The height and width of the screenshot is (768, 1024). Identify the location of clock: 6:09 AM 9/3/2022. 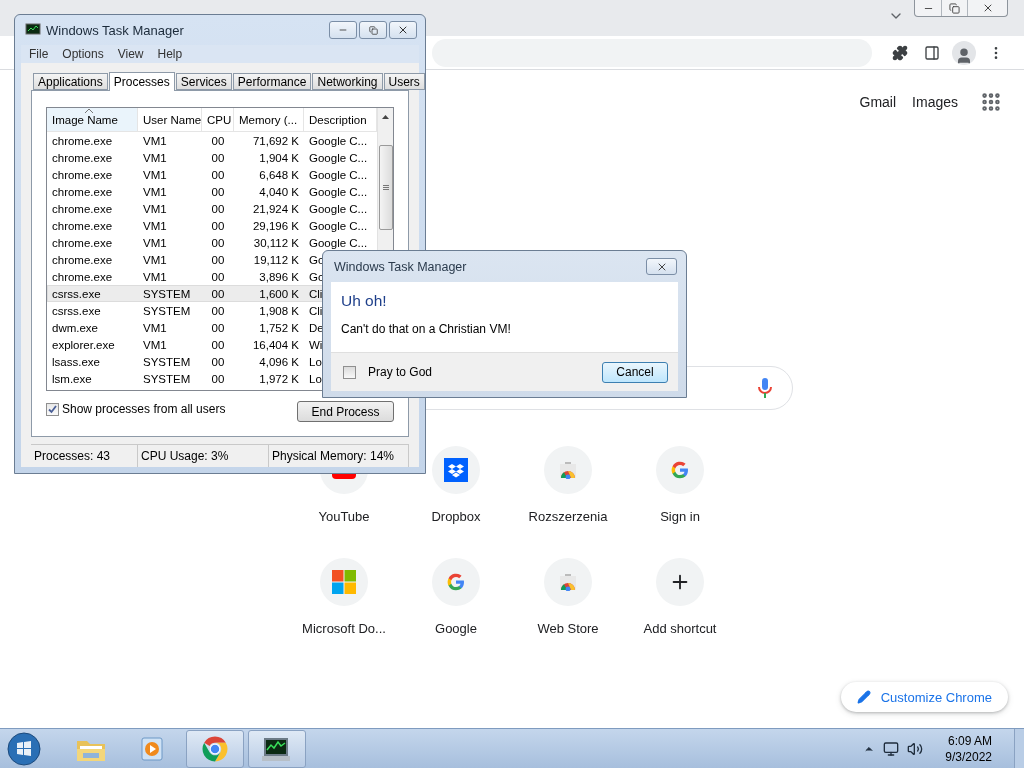
(968, 748).